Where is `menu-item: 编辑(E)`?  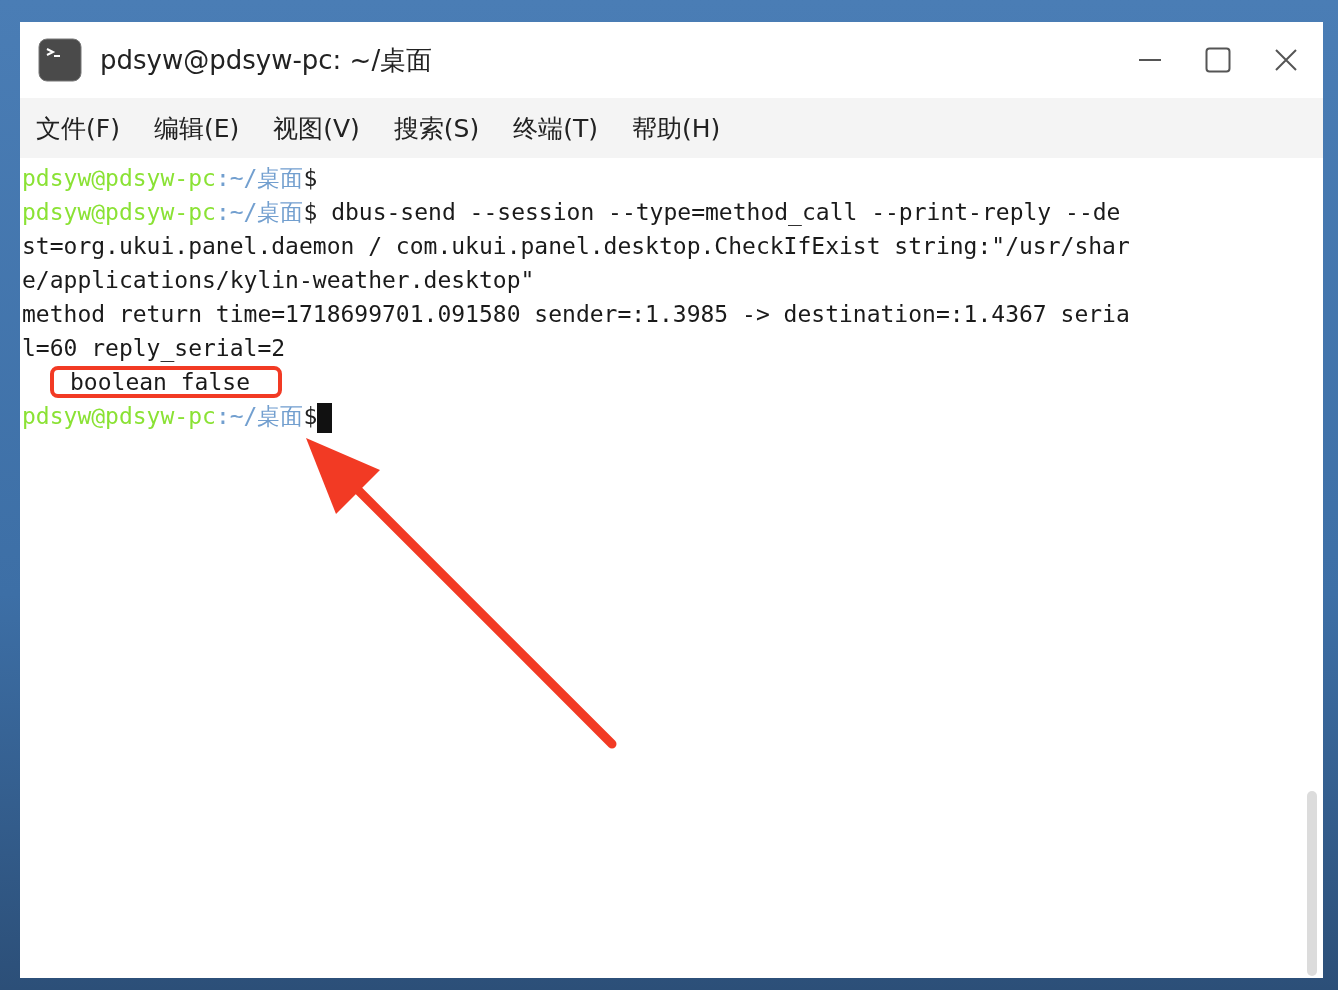
menu-item: 编辑(E) is located at coordinates (196, 128).